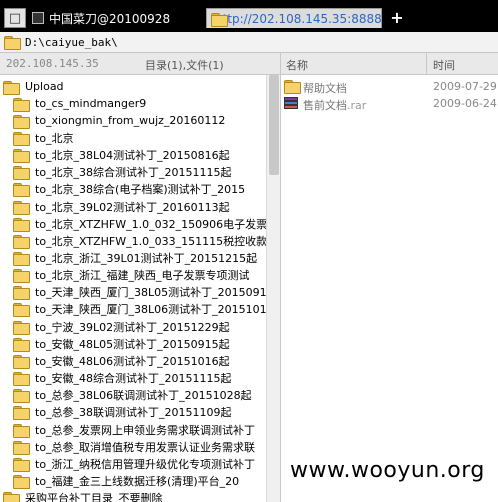 The width and height of the screenshot is (498, 502). Describe the element at coordinates (184, 65) in the screenshot. I see `item-count: 目录(1),文件(1)` at that location.